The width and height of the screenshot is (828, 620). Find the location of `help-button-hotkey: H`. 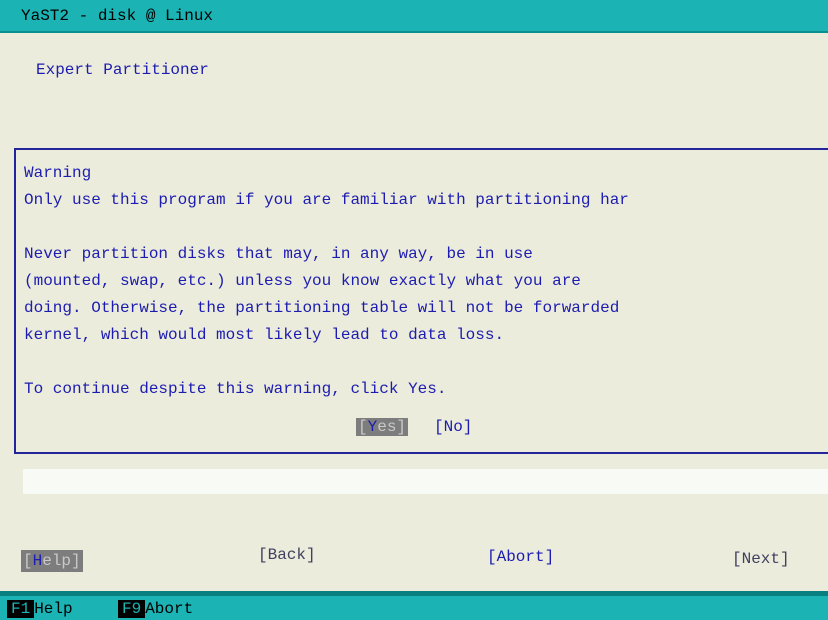

help-button-hotkey: H is located at coordinates (37, 561).